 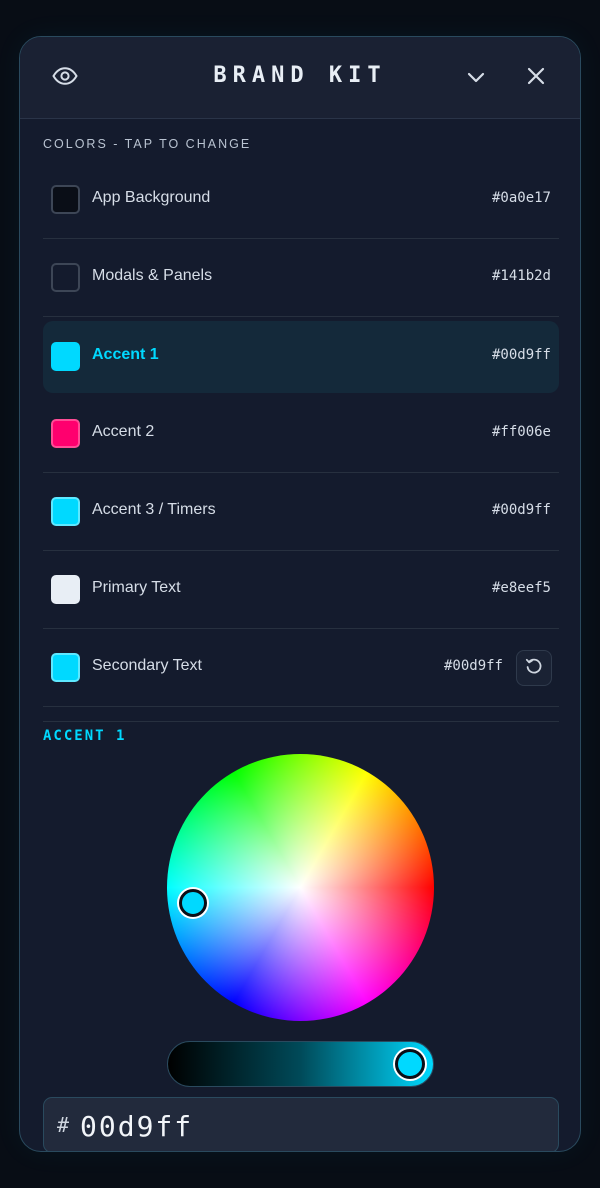 I want to click on color-row-hex: #ff006e, so click(x=521, y=432).